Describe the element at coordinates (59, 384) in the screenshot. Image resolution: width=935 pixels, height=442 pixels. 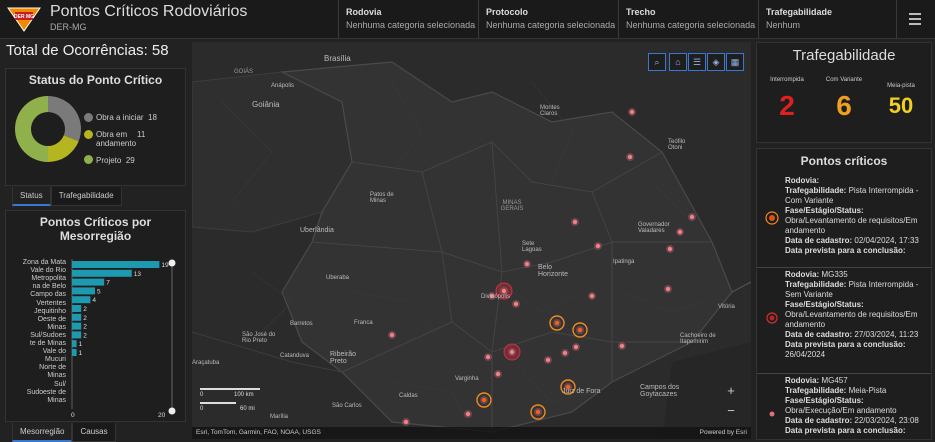
I see `category-label: Sul/` at that location.